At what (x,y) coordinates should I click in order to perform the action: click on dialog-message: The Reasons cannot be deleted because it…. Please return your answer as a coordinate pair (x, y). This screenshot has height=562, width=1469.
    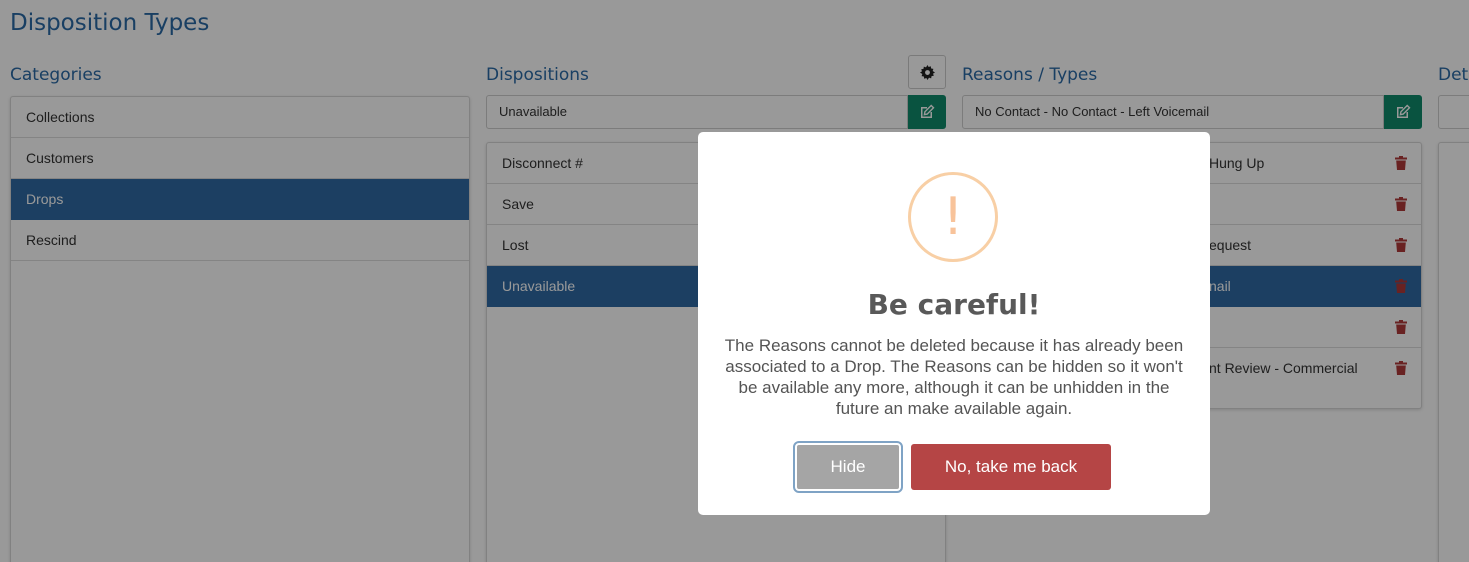
    Looking at the image, I should click on (954, 377).